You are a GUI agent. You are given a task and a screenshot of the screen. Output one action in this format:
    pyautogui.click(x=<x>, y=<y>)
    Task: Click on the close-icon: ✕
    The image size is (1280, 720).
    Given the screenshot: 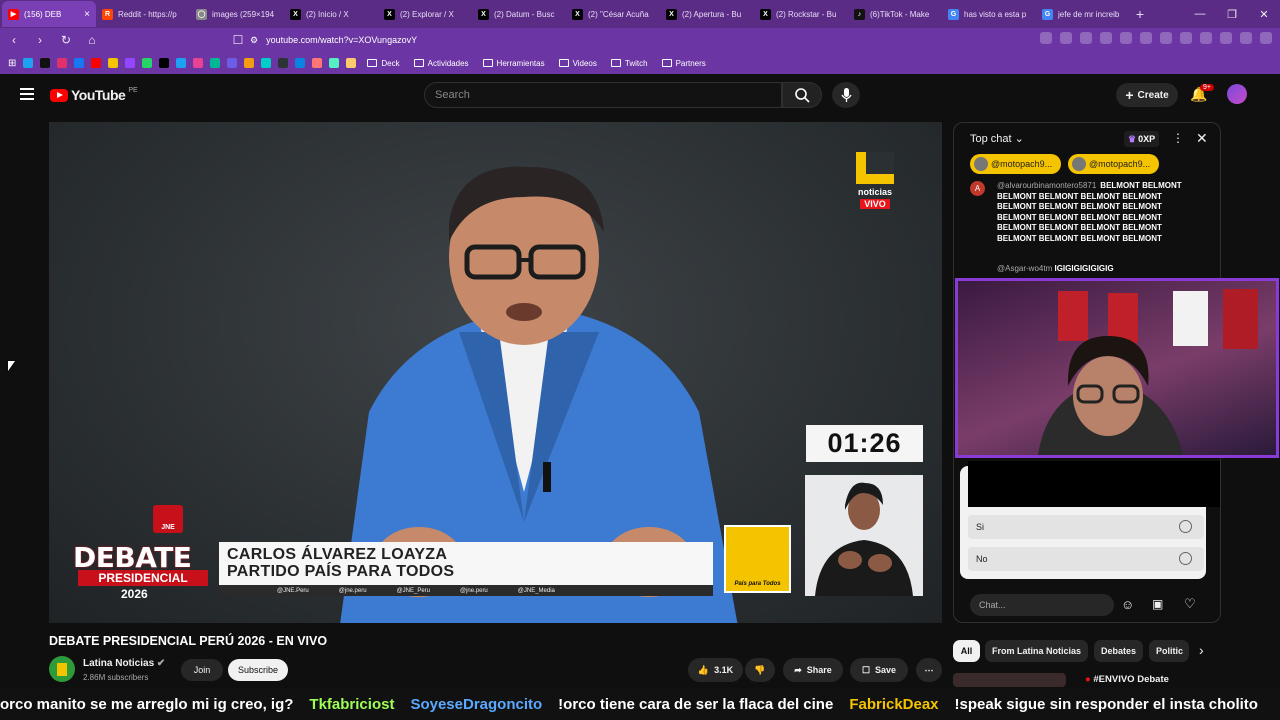 What is the action you would take?
    pyautogui.click(x=1202, y=138)
    